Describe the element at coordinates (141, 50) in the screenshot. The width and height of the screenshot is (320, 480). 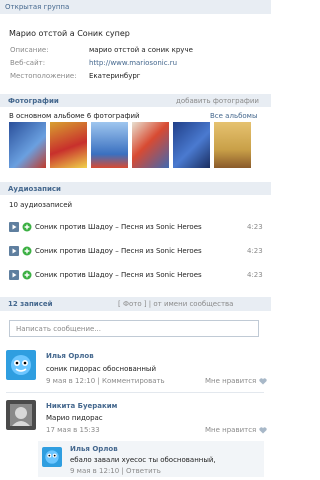
I see `info-value-description: марио отстой а соник круче` at that location.